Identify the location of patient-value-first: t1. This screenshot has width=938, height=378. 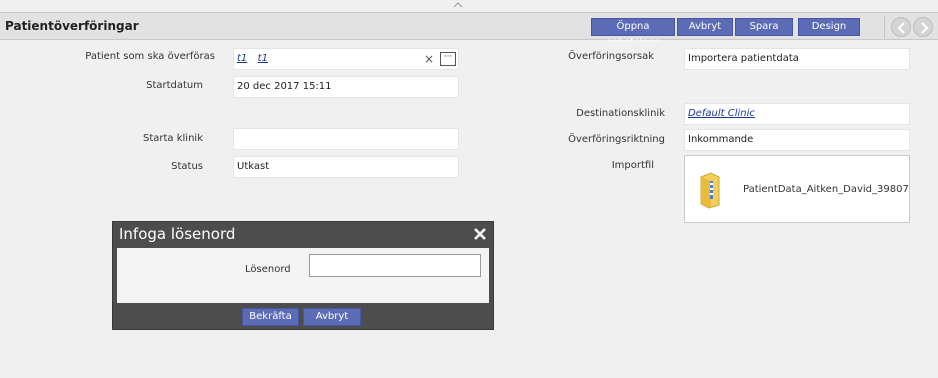
(242, 58).